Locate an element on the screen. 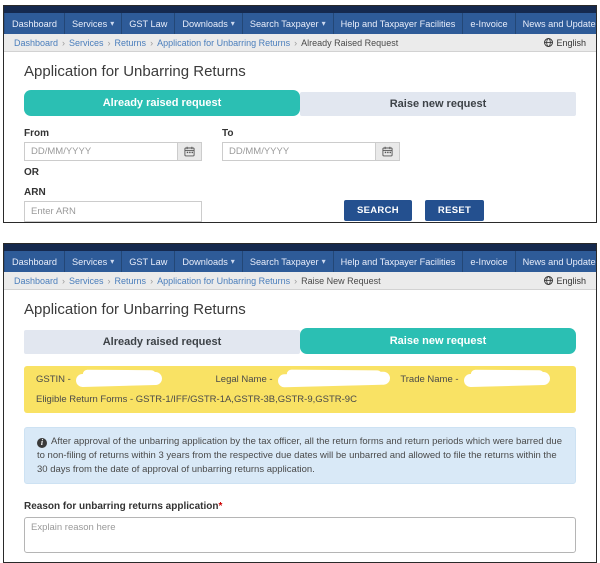  breadcrumb-current: Raise New Request is located at coordinates (341, 280).